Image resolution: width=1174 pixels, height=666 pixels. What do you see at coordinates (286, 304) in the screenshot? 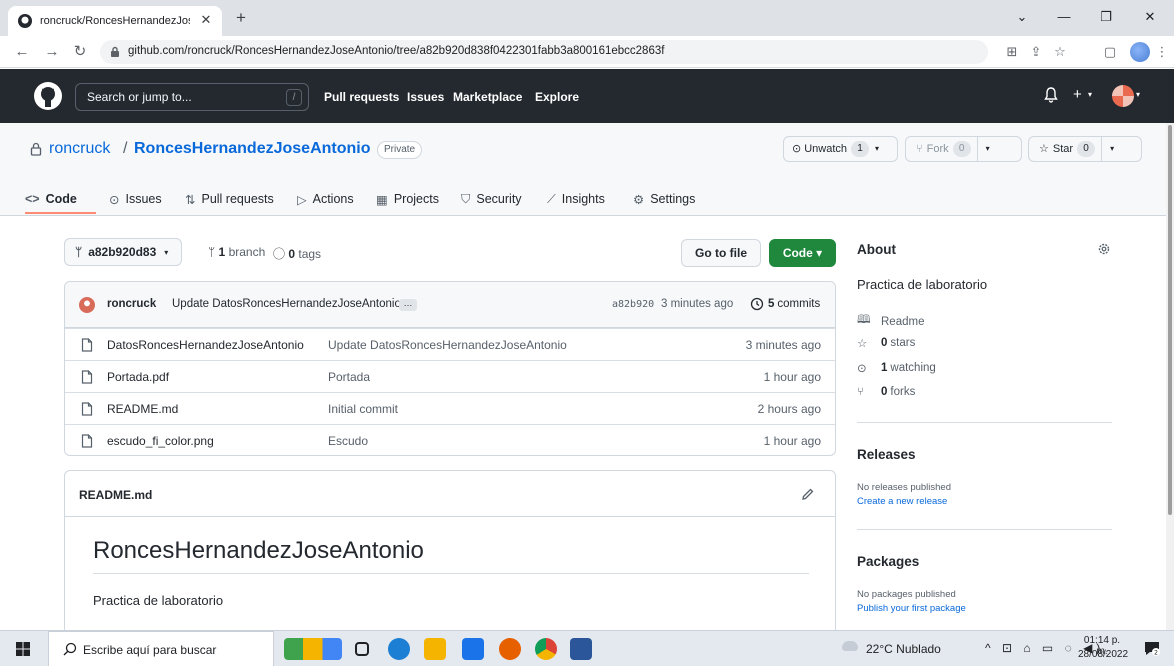
I see `commit-message-link: Update DatosRoncesHernandezJoseAntonio` at bounding box center [286, 304].